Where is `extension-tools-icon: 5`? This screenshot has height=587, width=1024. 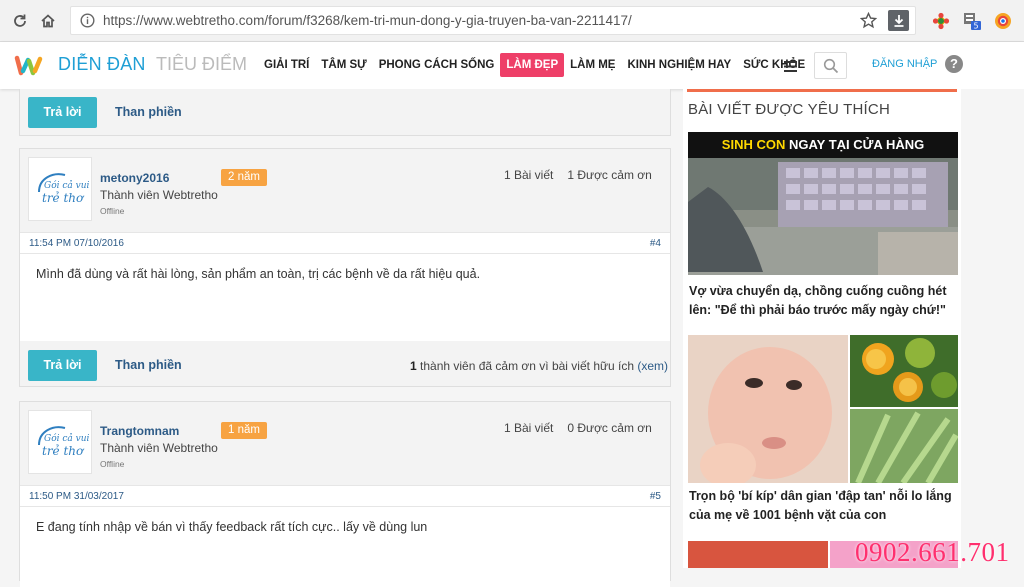
extension-tools-icon: 5 is located at coordinates (972, 21).